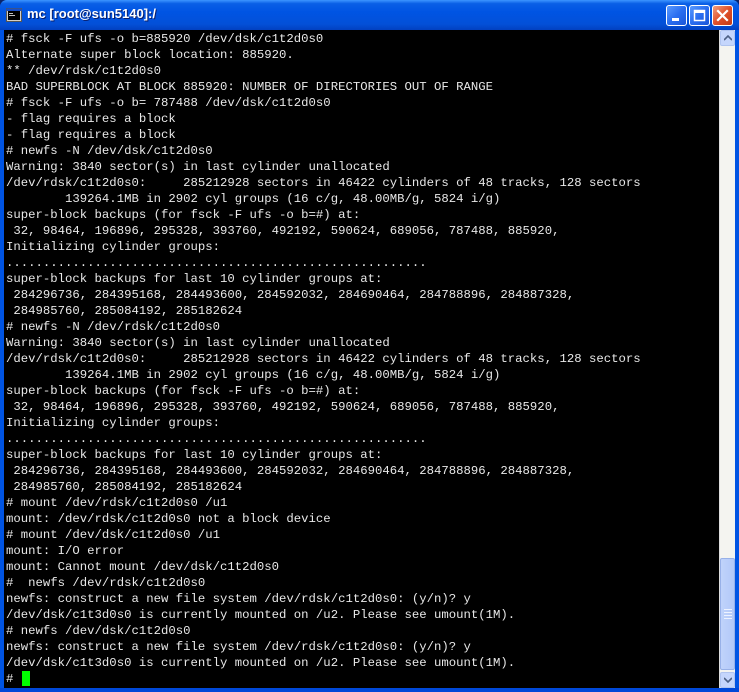 Image resolution: width=739 pixels, height=692 pixels. What do you see at coordinates (91, 13) in the screenshot?
I see `window-title: mc [root@sun5140]:/` at bounding box center [91, 13].